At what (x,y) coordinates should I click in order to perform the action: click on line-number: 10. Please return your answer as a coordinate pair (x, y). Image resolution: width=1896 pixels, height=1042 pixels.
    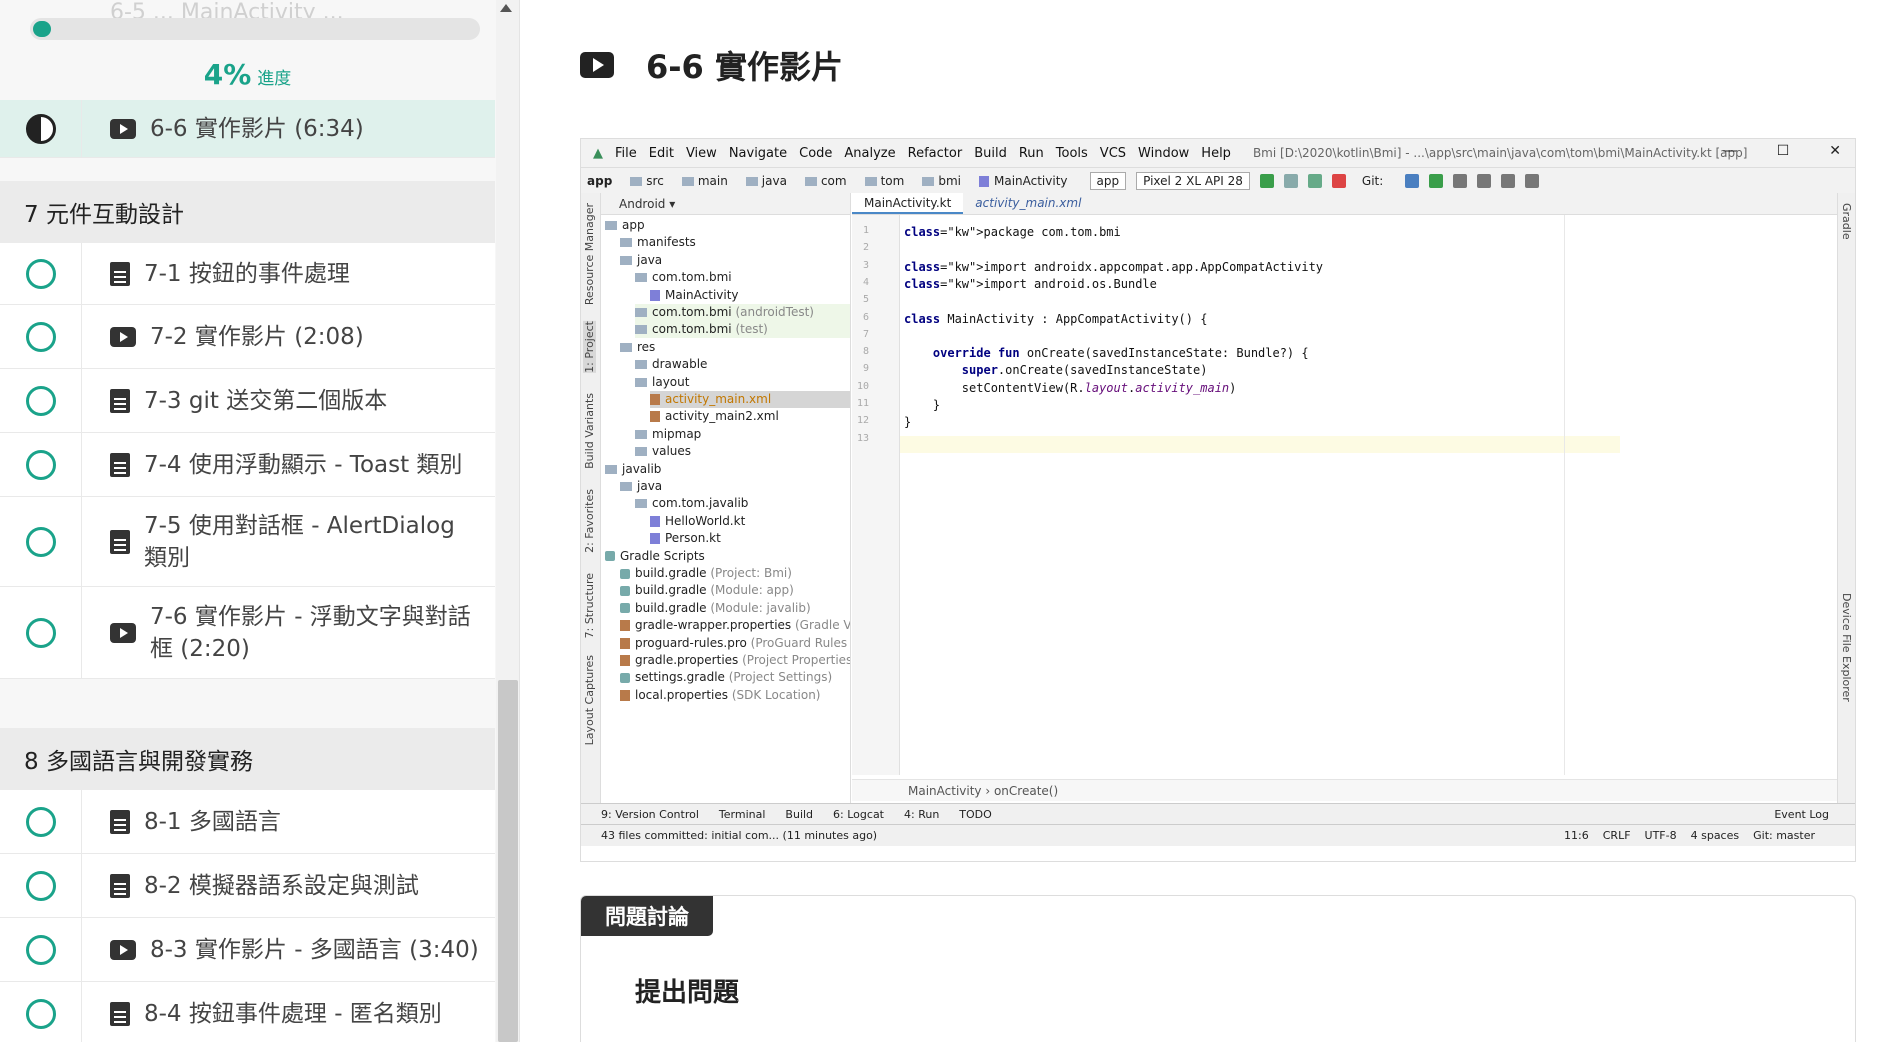
    Looking at the image, I should click on (862, 386).